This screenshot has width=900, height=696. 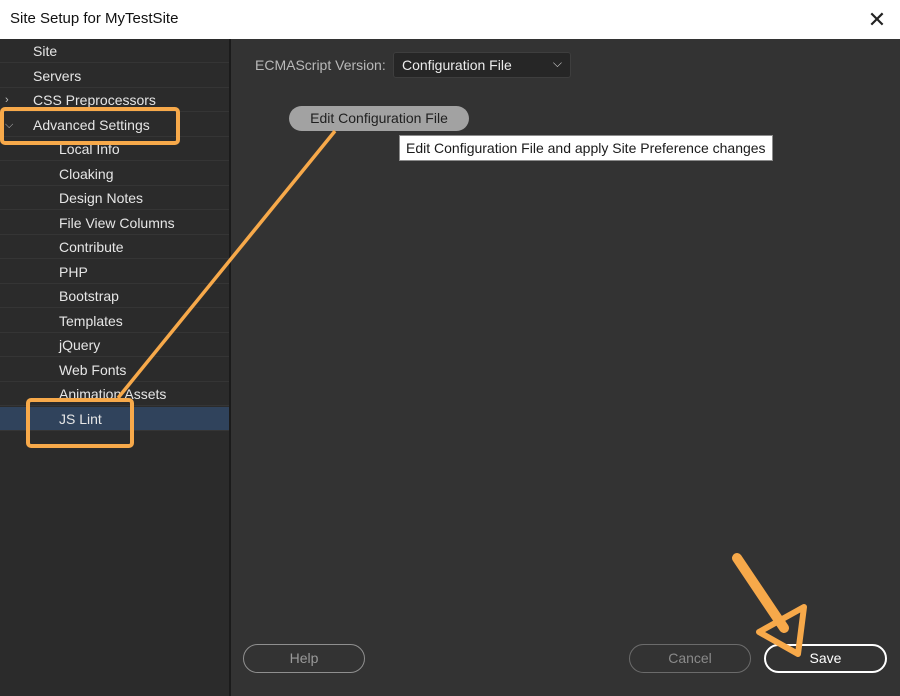 What do you see at coordinates (91, 247) in the screenshot?
I see `sidebar-item-label: Contribute` at bounding box center [91, 247].